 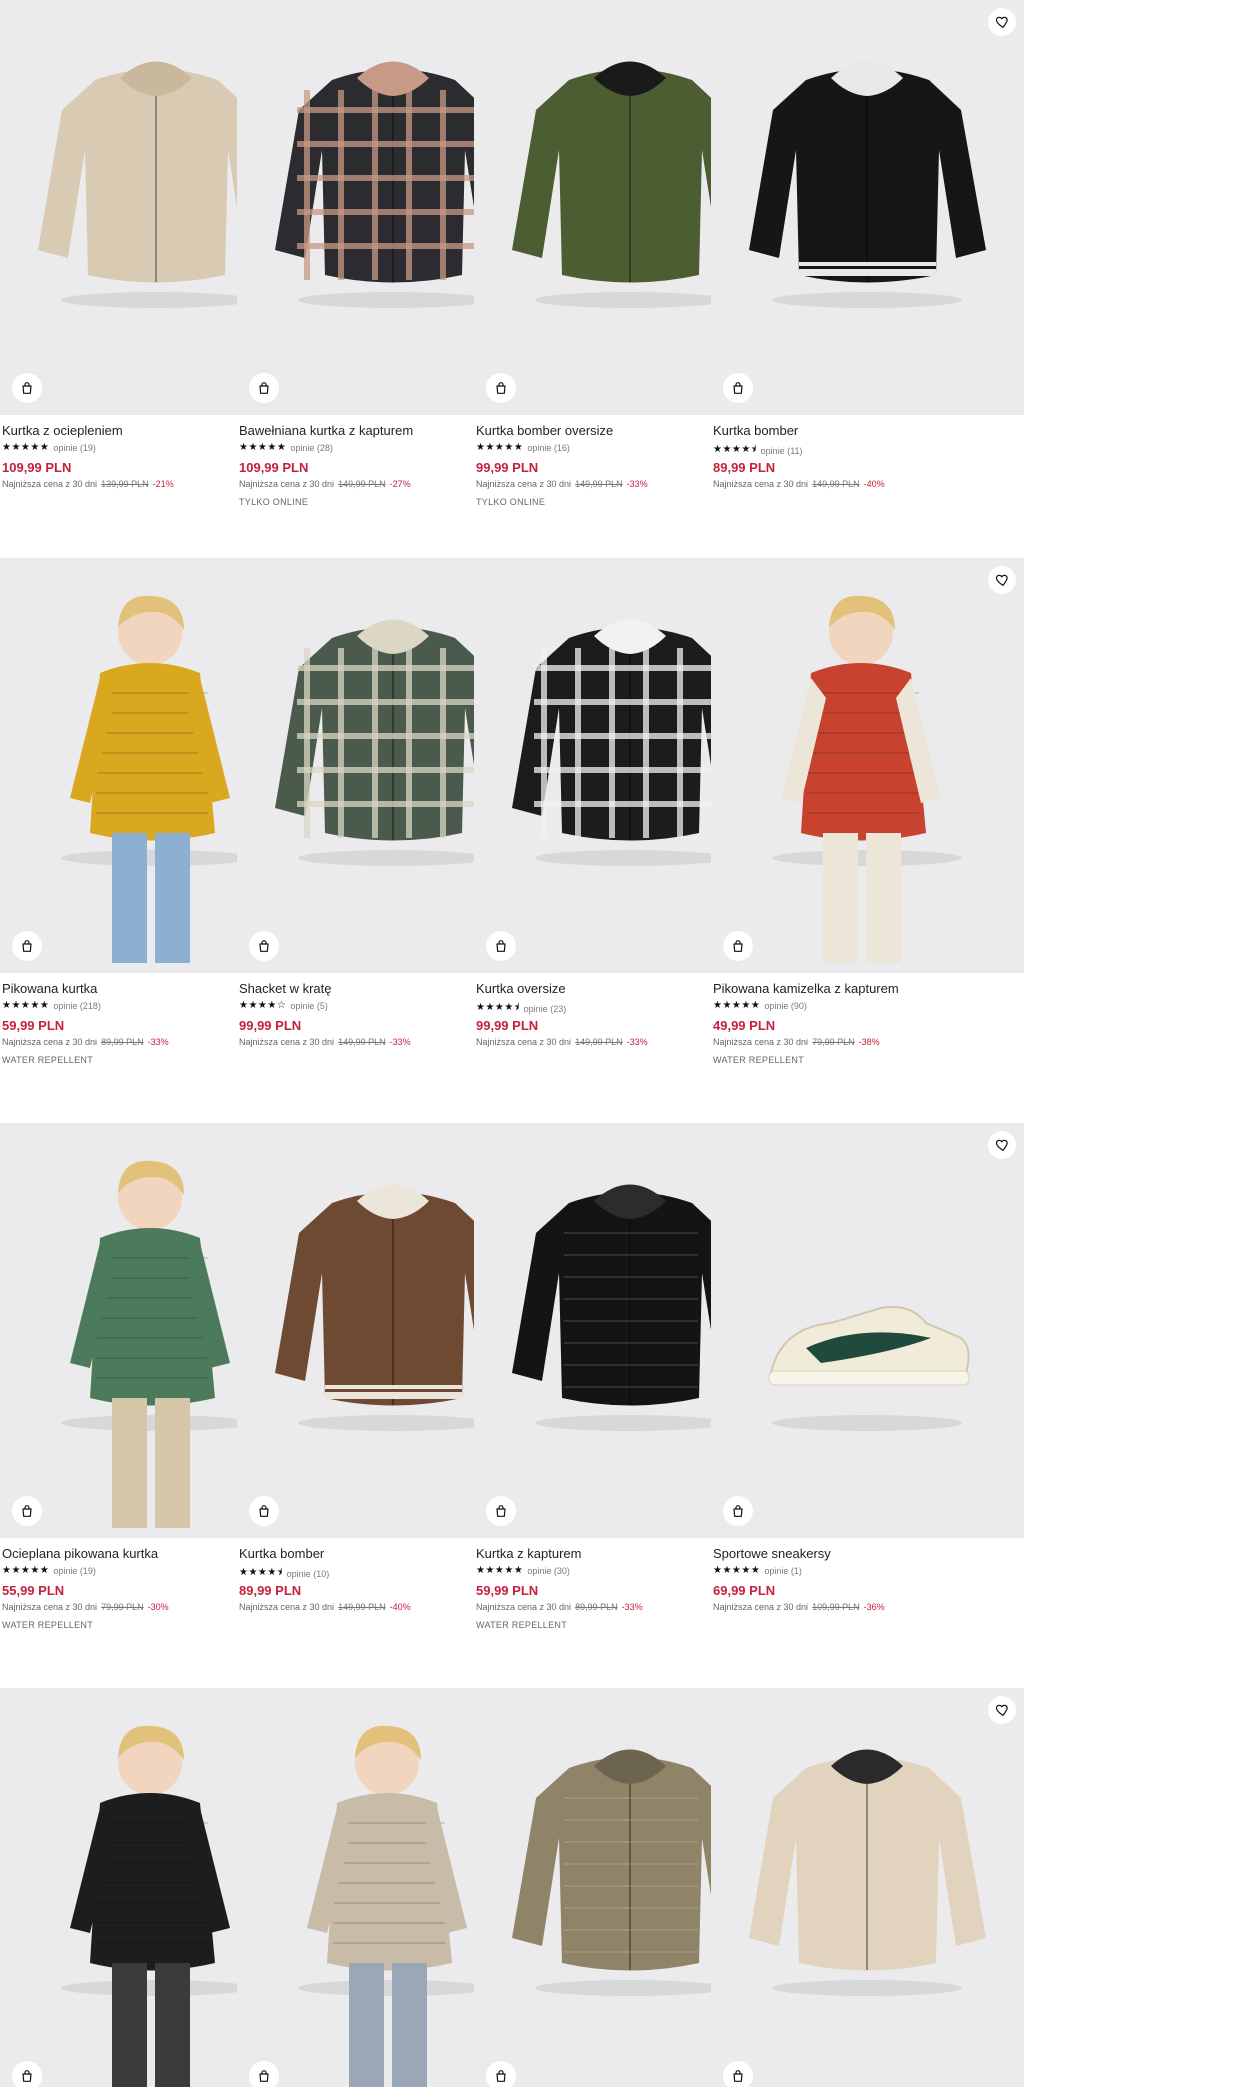 What do you see at coordinates (833, 1042) in the screenshot?
I see `old-price: 79,99 PLN` at bounding box center [833, 1042].